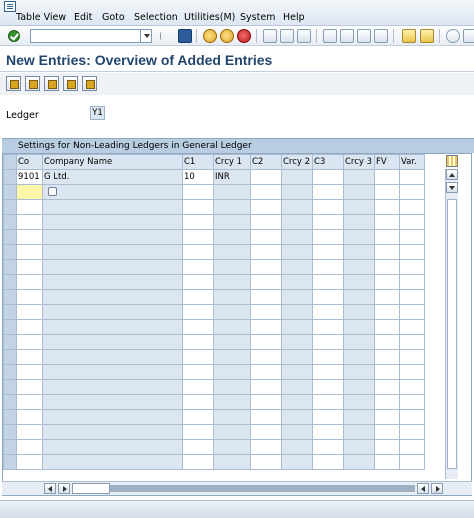 This screenshot has width=474, height=518. What do you see at coordinates (52, 191) in the screenshot?
I see `value-help-icon` at bounding box center [52, 191].